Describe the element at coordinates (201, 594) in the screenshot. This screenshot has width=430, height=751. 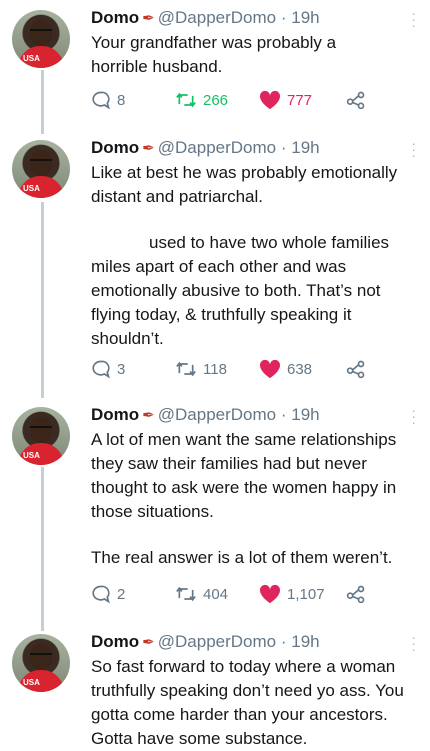
I see `retweet-button: 404` at that location.